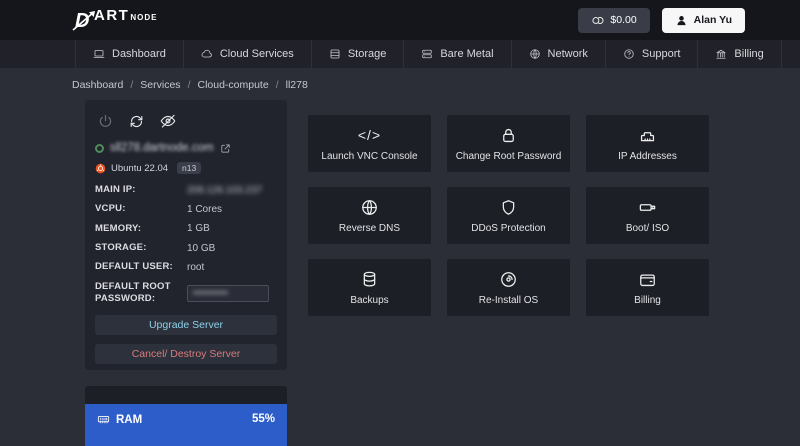  What do you see at coordinates (99, 148) in the screenshot?
I see `status-indicator` at bounding box center [99, 148].